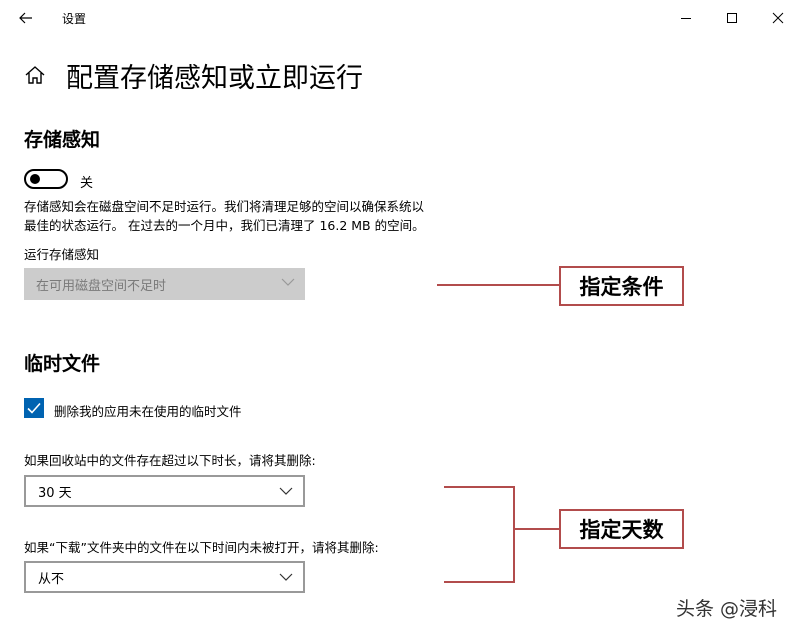 This screenshot has width=800, height=634. What do you see at coordinates (201, 547) in the screenshot?
I see `downloads-label: 如果“下载”文件夹中的文件在以下时间内未被打开，请将其删除:` at bounding box center [201, 547].